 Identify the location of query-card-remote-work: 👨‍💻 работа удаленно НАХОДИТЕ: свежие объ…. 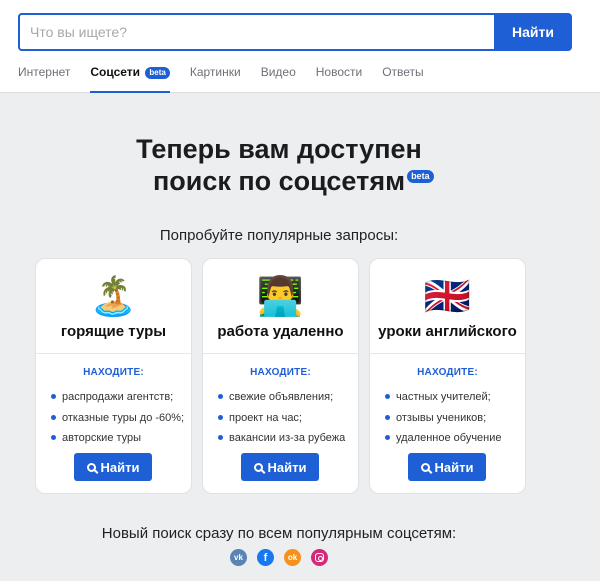
(280, 376).